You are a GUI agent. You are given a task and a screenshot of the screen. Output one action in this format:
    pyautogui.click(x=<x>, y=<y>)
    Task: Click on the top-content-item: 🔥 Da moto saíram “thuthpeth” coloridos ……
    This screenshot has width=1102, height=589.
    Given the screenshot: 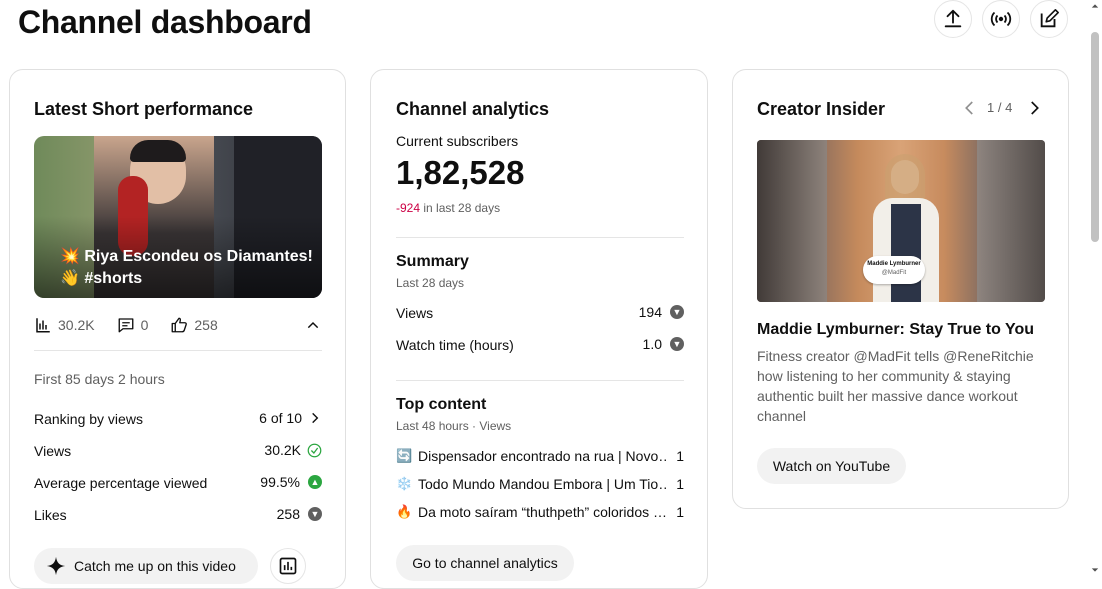 What is the action you would take?
    pyautogui.click(x=540, y=512)
    